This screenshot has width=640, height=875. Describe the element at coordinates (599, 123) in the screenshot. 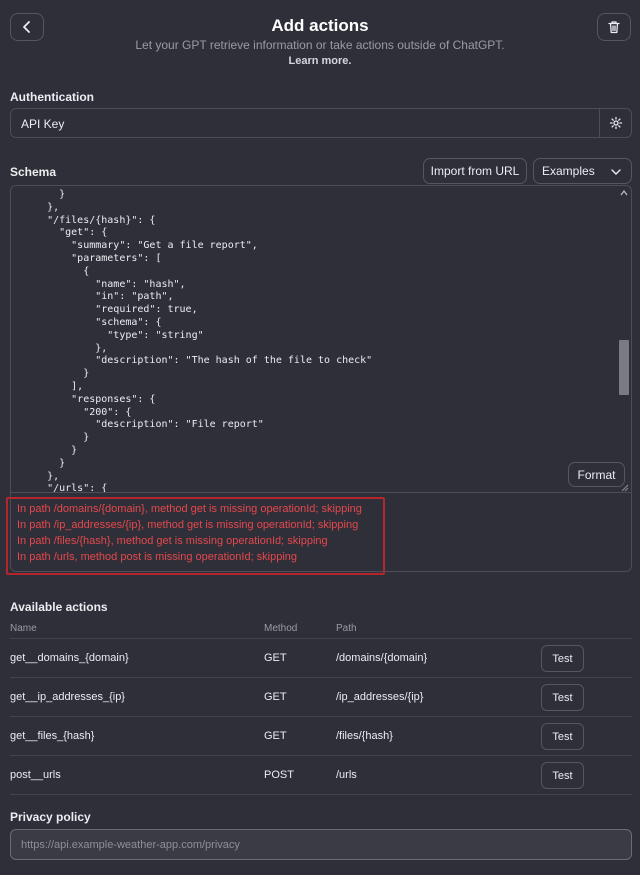

I see `field-divider` at that location.